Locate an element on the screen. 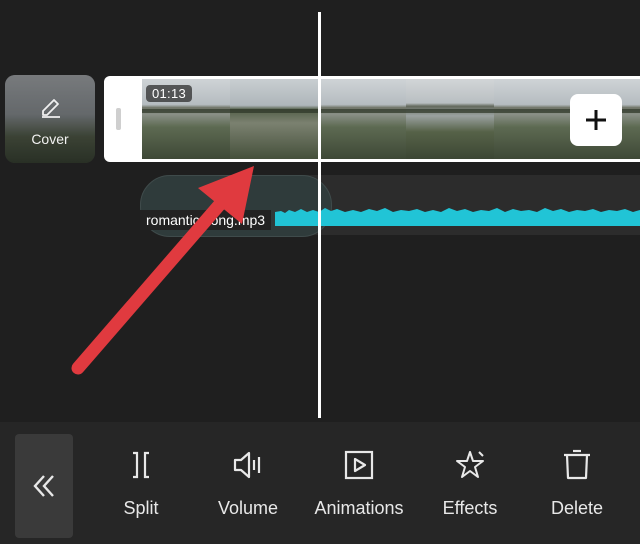  animations-label: Animations is located at coordinates (359, 508).